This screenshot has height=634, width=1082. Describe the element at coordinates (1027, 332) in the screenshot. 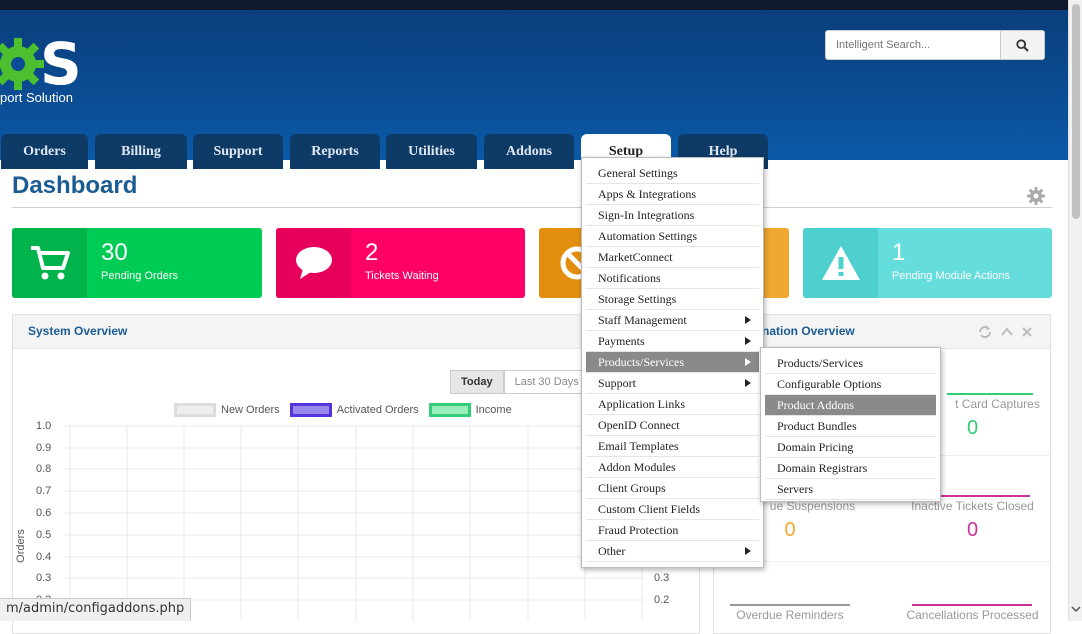

I see `close-icon` at that location.